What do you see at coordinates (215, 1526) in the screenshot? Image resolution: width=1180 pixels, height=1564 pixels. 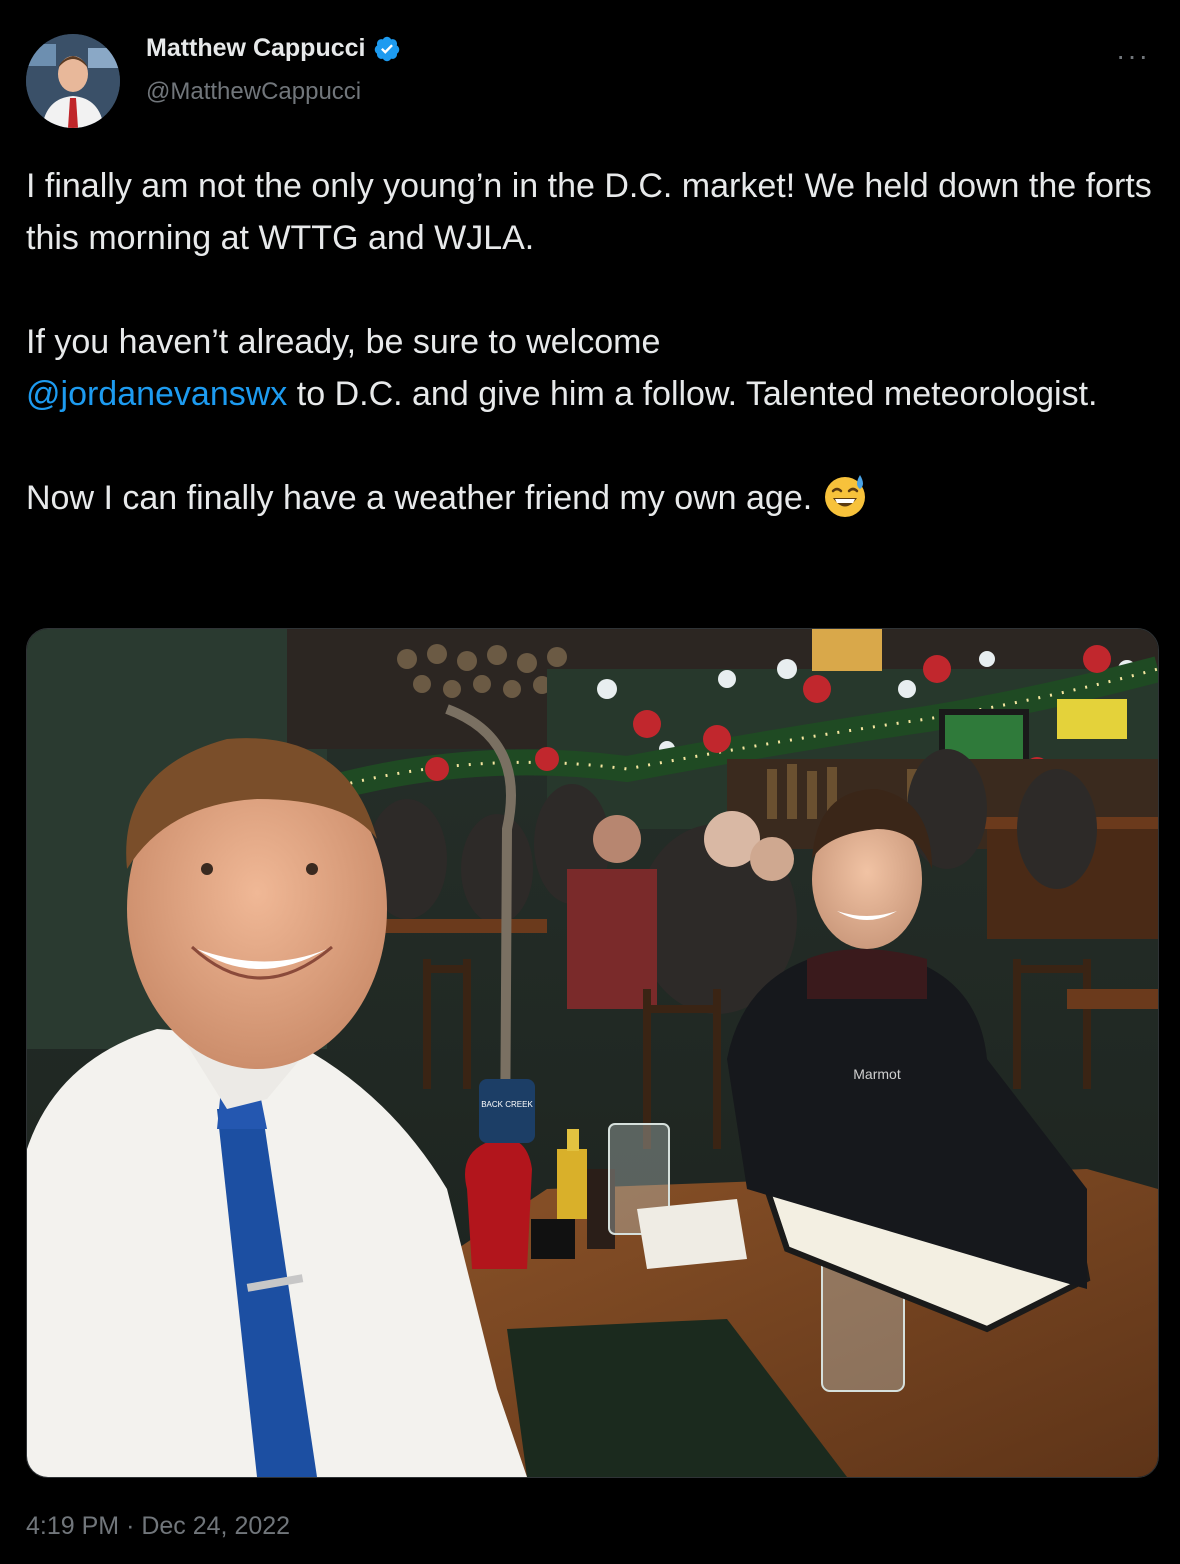 I see `tweet-date: Dec 24, 2022` at bounding box center [215, 1526].